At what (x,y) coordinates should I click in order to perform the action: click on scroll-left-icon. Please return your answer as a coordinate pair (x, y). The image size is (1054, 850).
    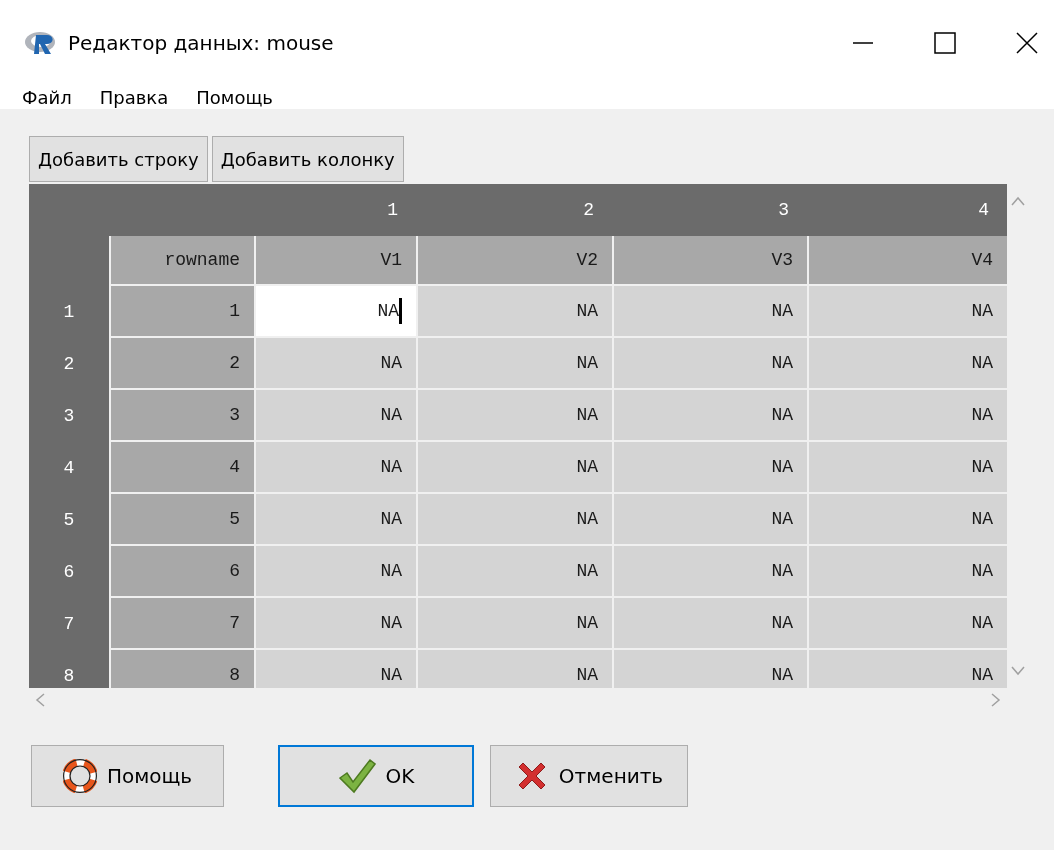
    Looking at the image, I should click on (40, 700).